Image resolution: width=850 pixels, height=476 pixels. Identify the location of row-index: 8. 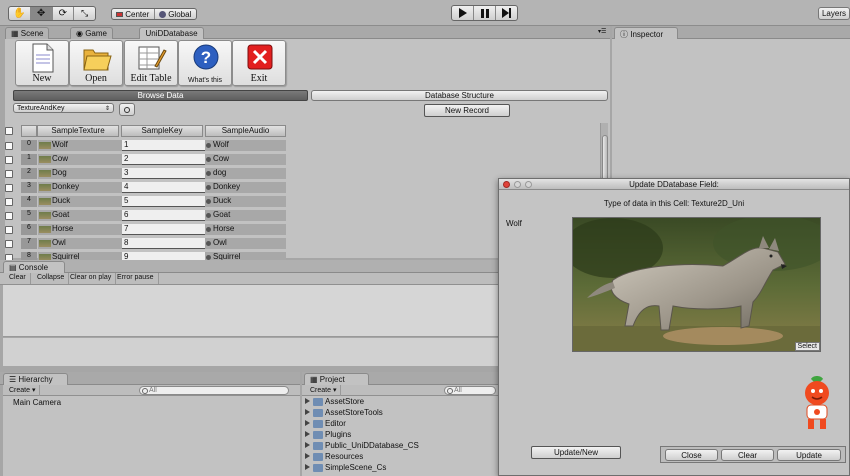
(29, 256).